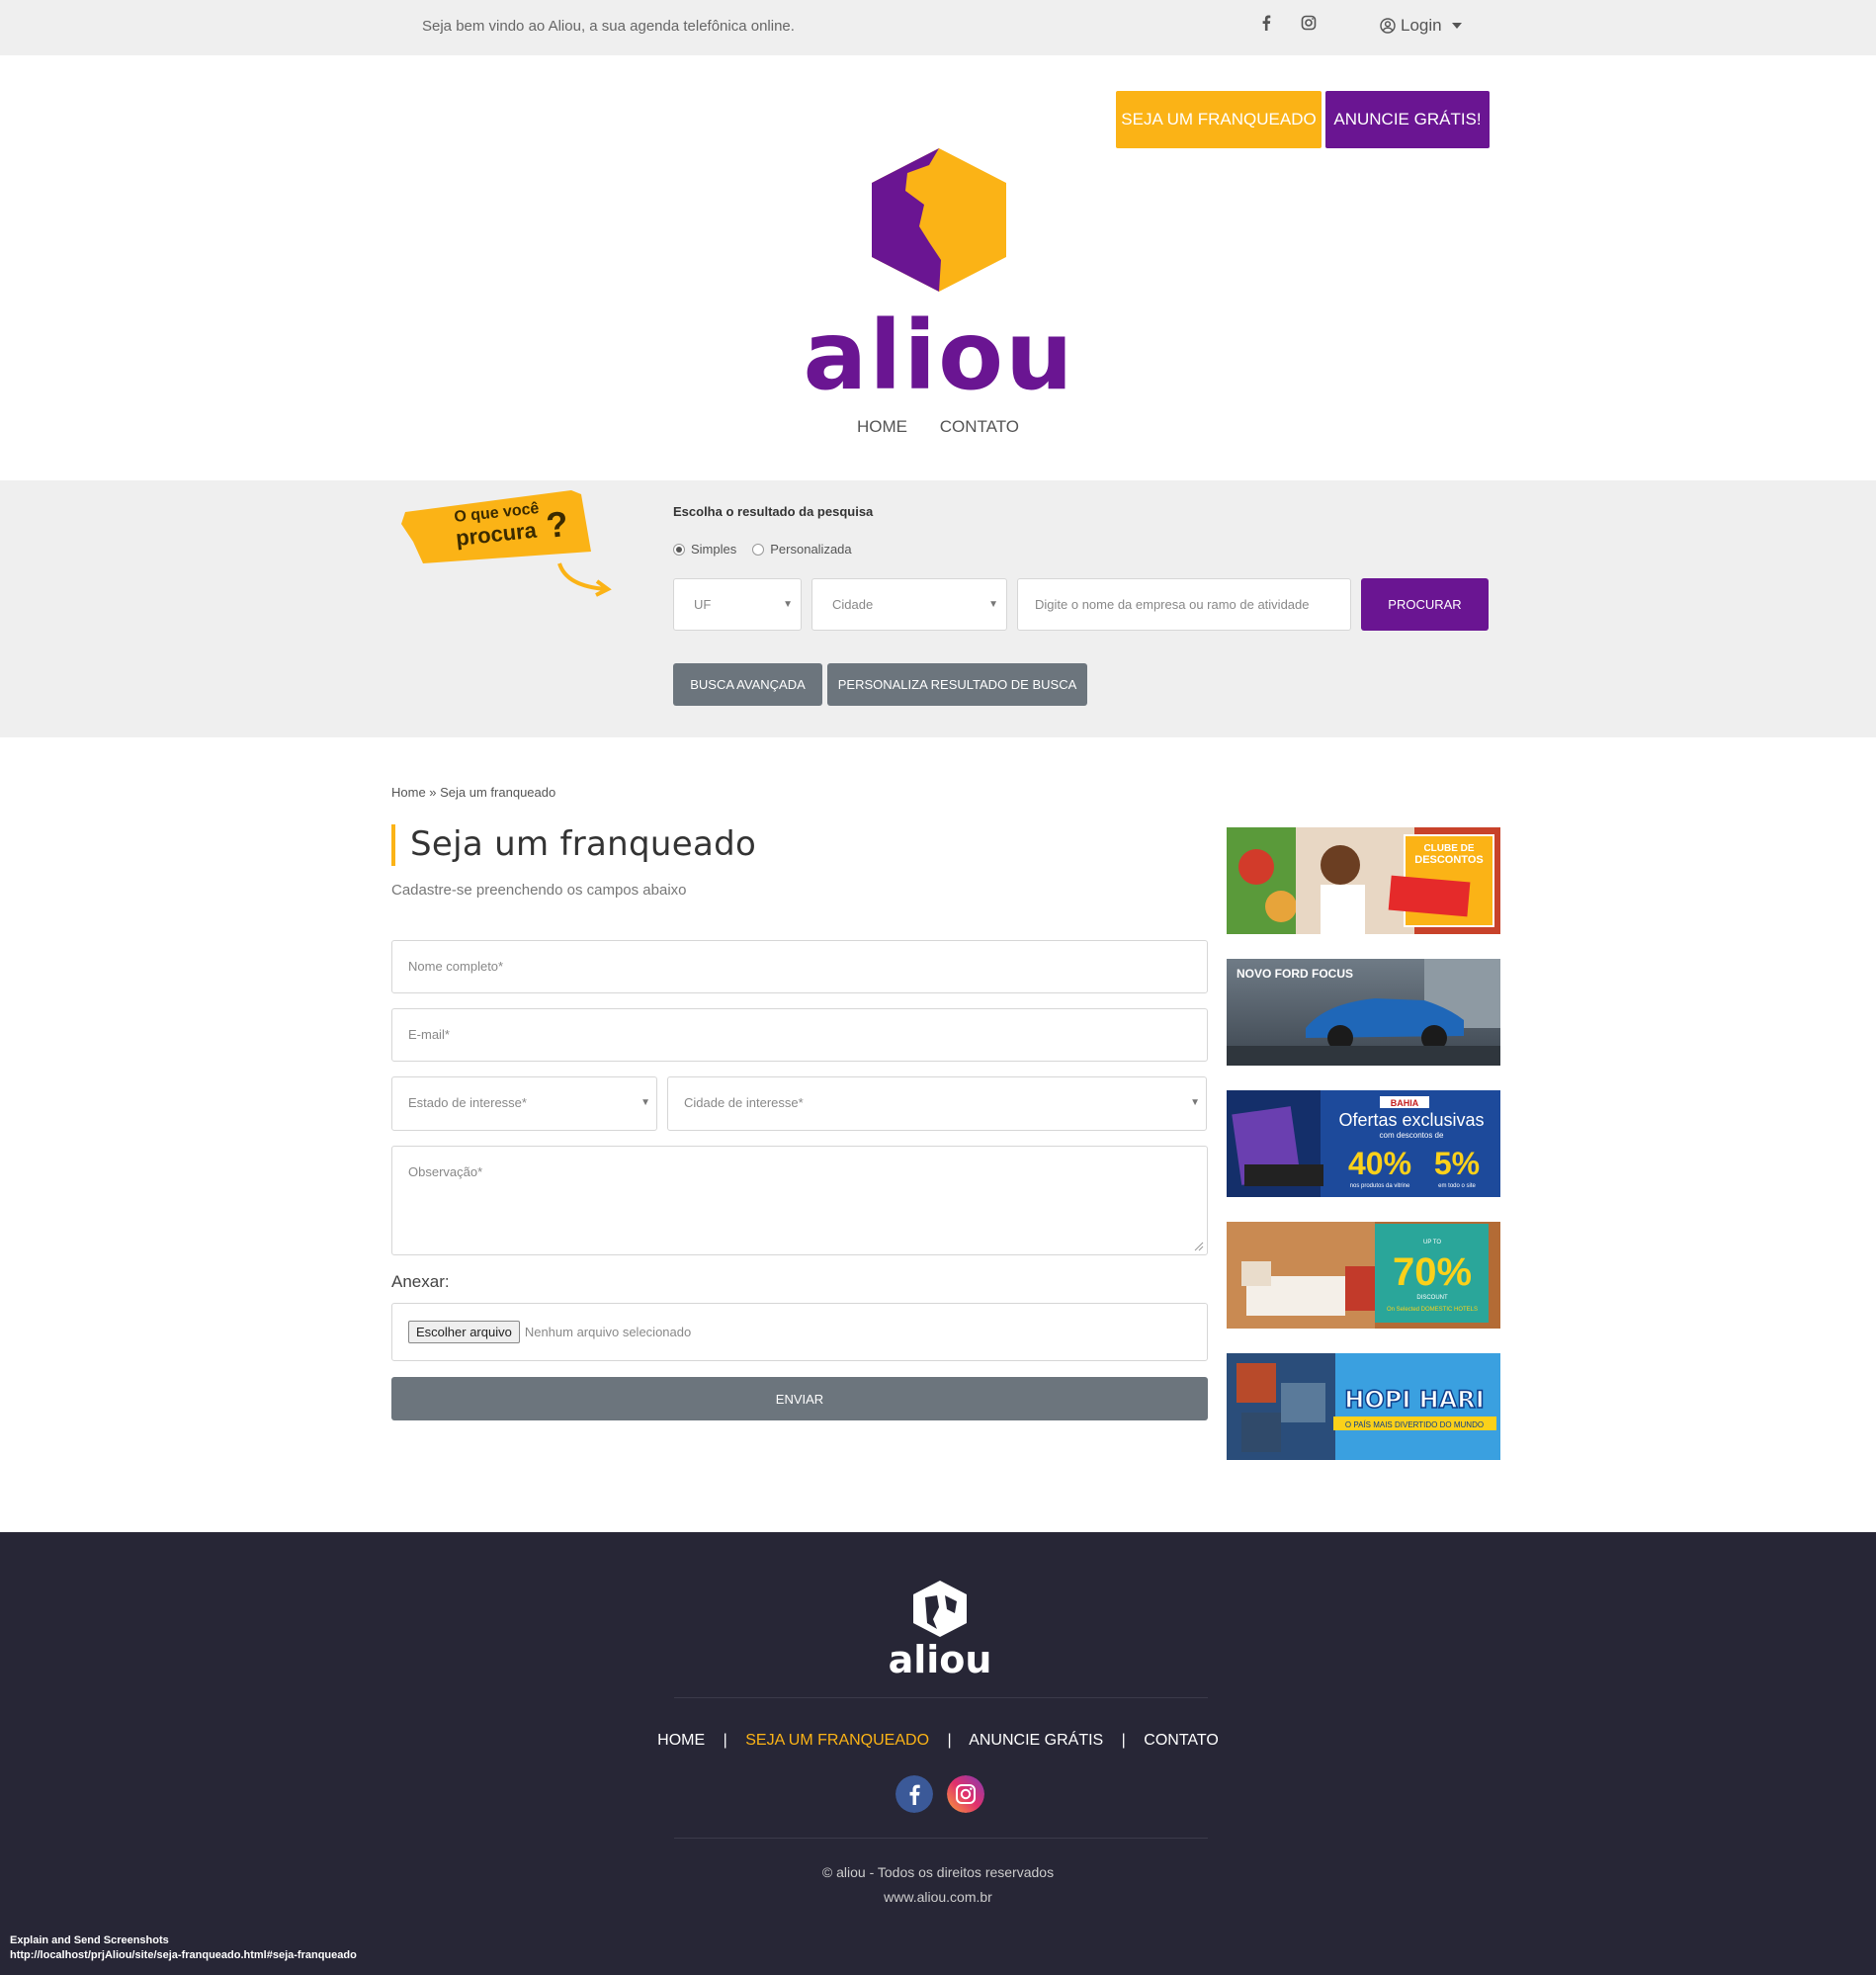  I want to click on footer-site-url: www.aliou.com.br, so click(938, 1897).